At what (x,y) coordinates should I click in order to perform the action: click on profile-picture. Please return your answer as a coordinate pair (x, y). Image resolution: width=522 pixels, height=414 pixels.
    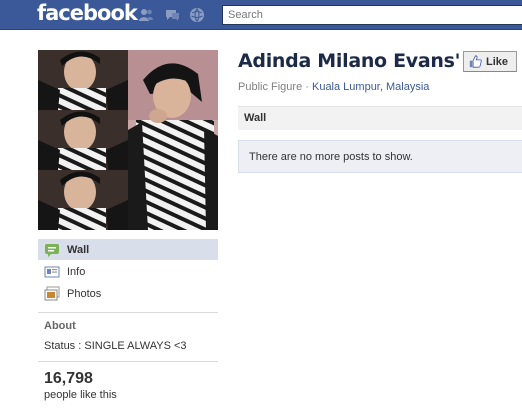
    Looking at the image, I should click on (128, 140).